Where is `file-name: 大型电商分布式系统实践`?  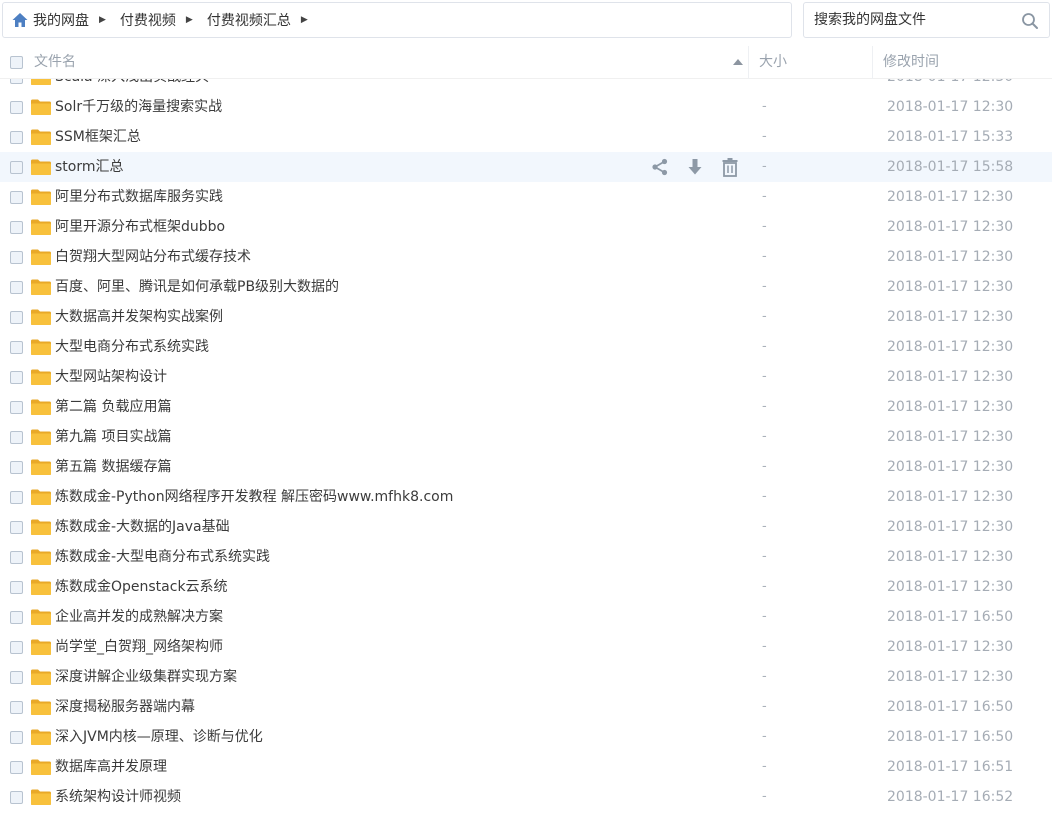
file-name: 大型电商分布式系统实践 is located at coordinates (132, 347).